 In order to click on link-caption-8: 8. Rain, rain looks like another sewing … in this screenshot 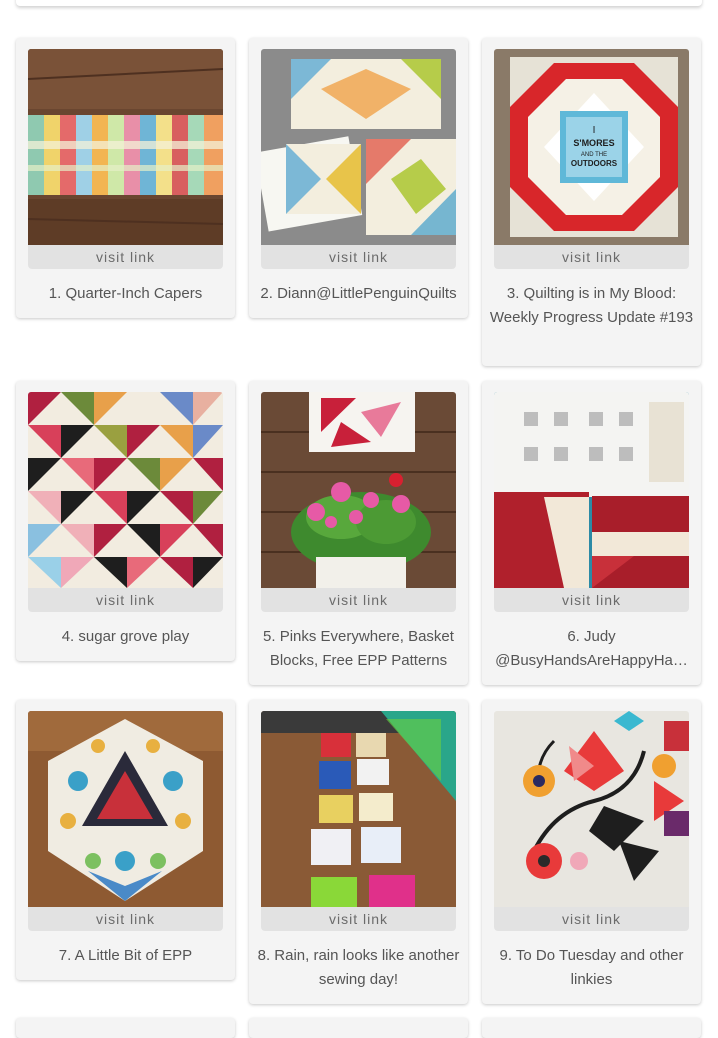, I will do `click(358, 968)`.